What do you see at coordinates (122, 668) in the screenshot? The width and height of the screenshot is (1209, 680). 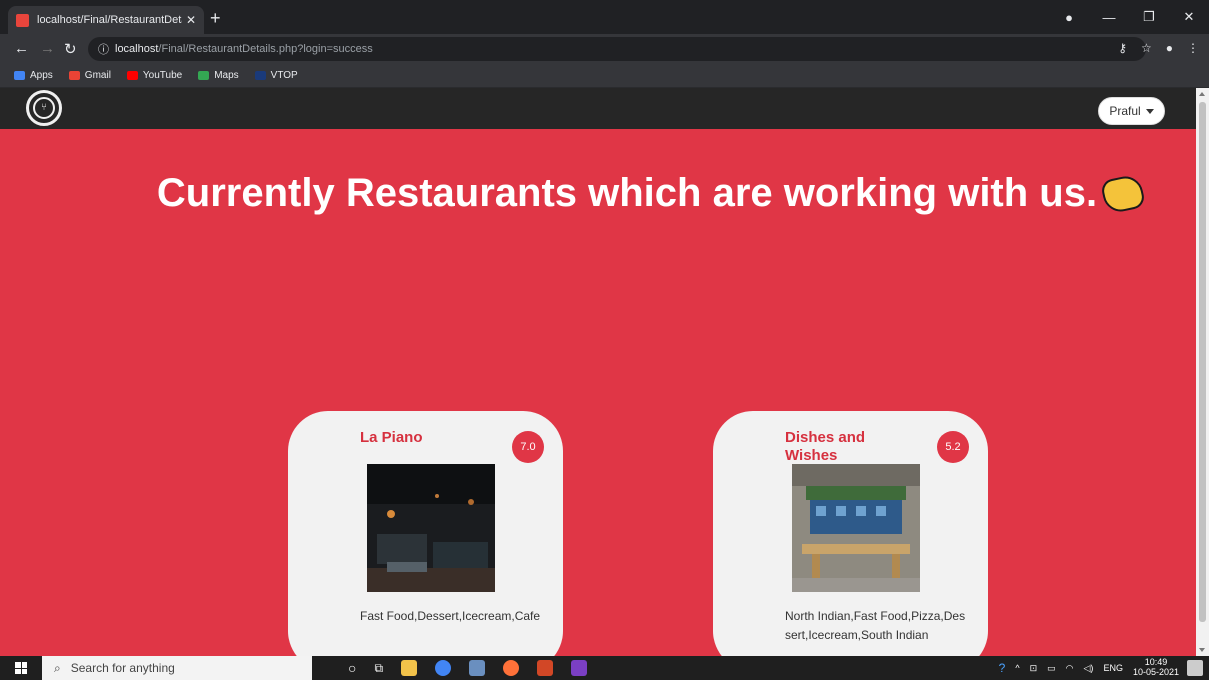 I see `search-placeholder: Search for anything` at bounding box center [122, 668].